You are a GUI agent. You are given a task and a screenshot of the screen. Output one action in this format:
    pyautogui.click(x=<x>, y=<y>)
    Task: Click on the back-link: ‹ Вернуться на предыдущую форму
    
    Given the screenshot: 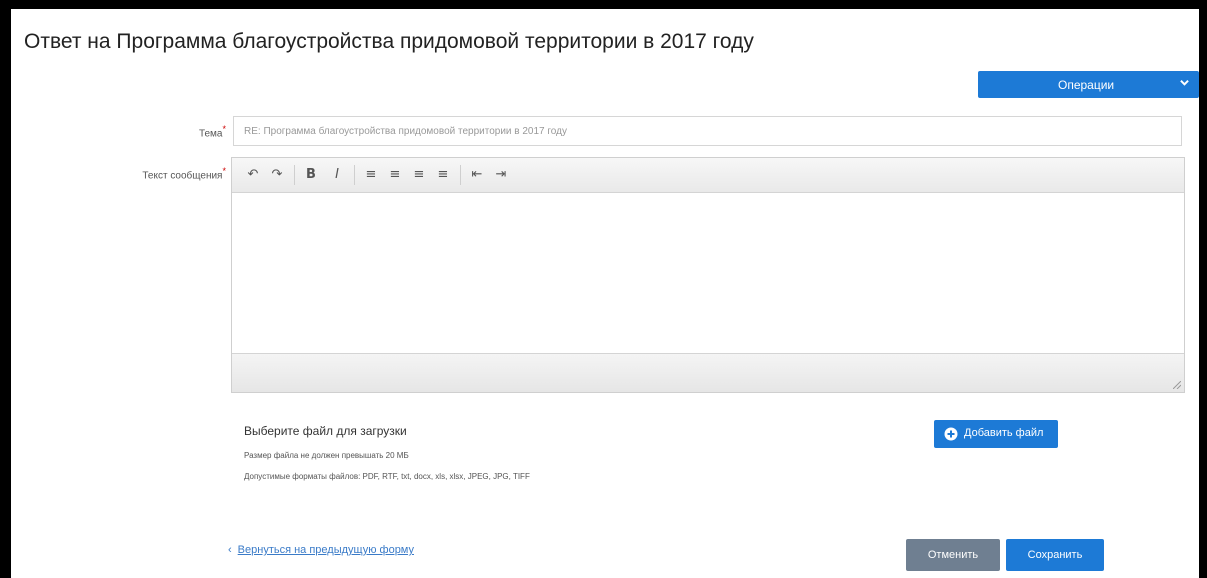 What is the action you would take?
    pyautogui.click(x=321, y=550)
    